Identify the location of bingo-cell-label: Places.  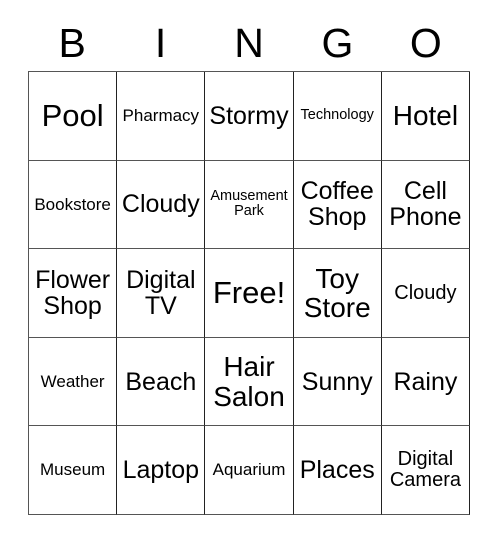
(337, 470).